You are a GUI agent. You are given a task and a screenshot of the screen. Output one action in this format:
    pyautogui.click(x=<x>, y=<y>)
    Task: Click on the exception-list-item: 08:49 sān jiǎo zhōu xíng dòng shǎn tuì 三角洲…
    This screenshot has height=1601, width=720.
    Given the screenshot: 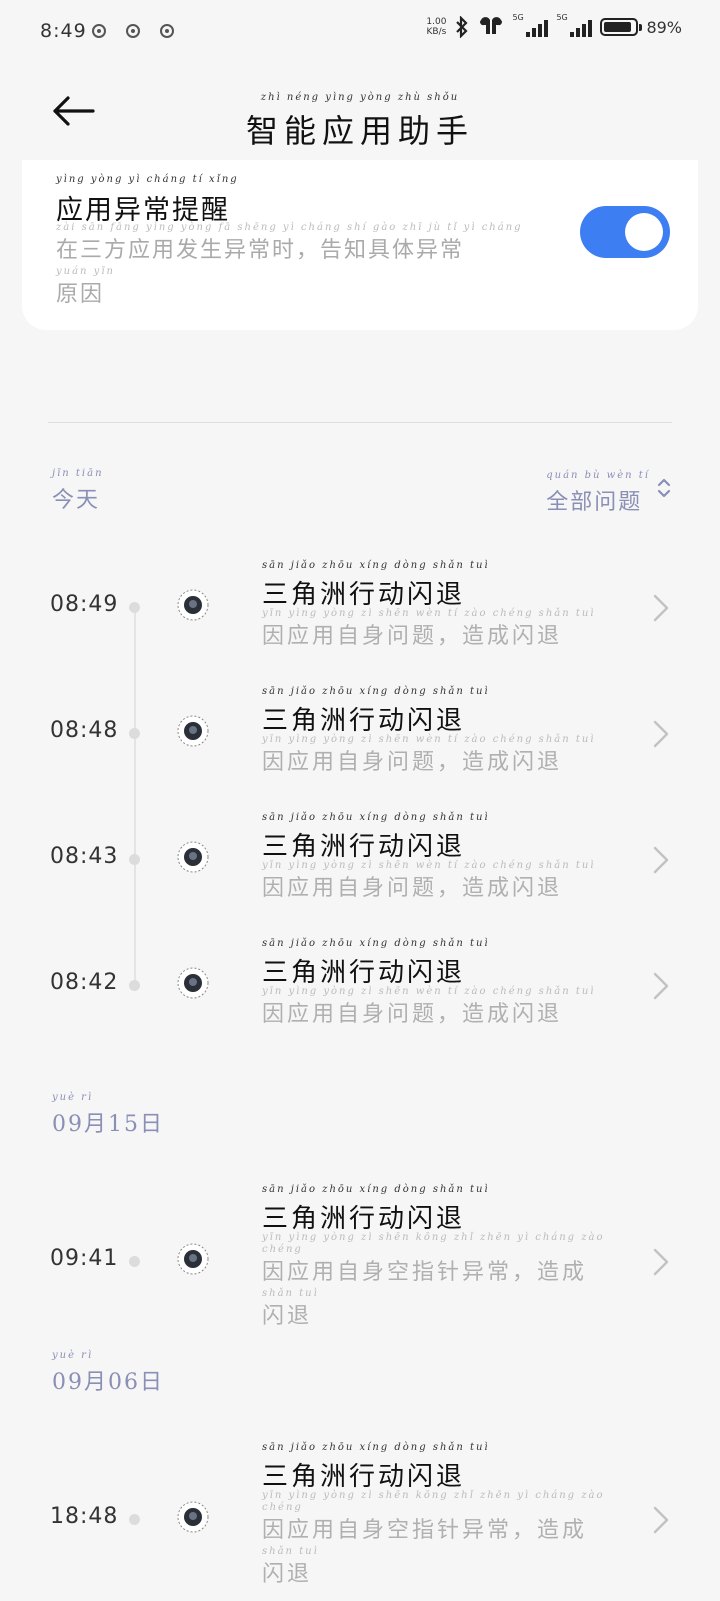 What is the action you would take?
    pyautogui.click(x=360, y=620)
    